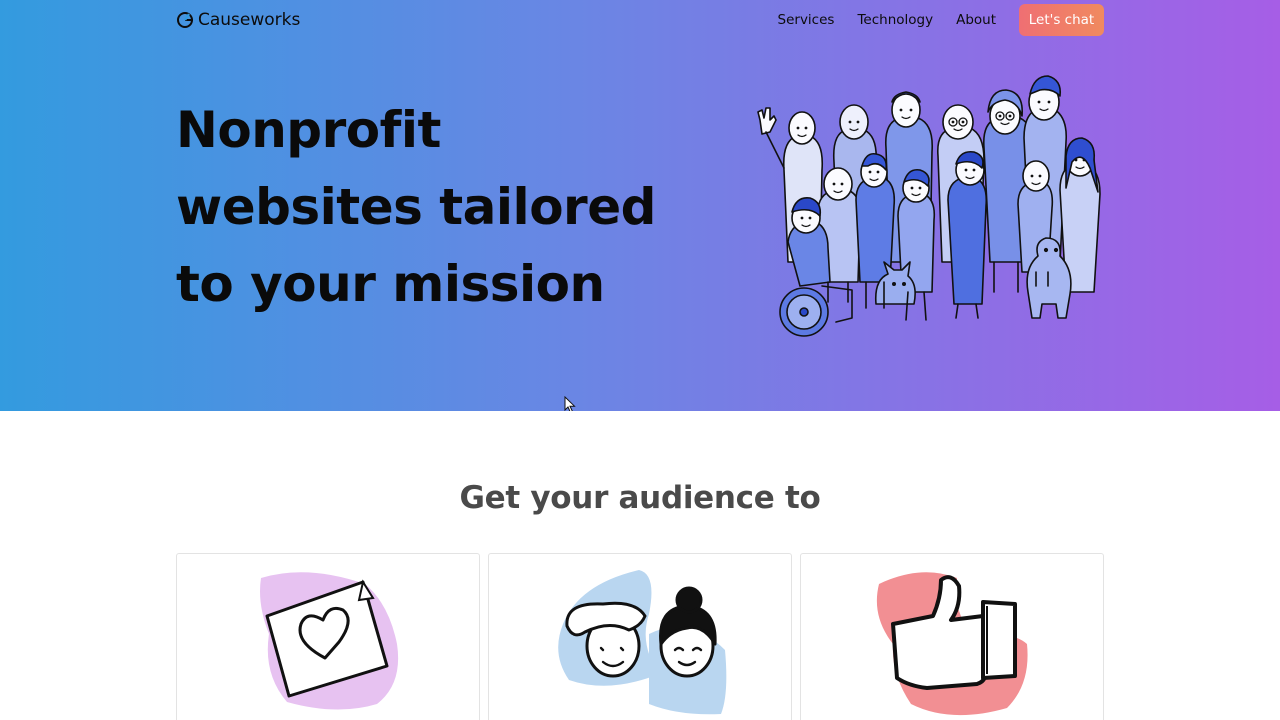 This screenshot has height=720, width=1280. Describe the element at coordinates (952, 644) in the screenshot. I see `thumbs-up-icon` at that location.